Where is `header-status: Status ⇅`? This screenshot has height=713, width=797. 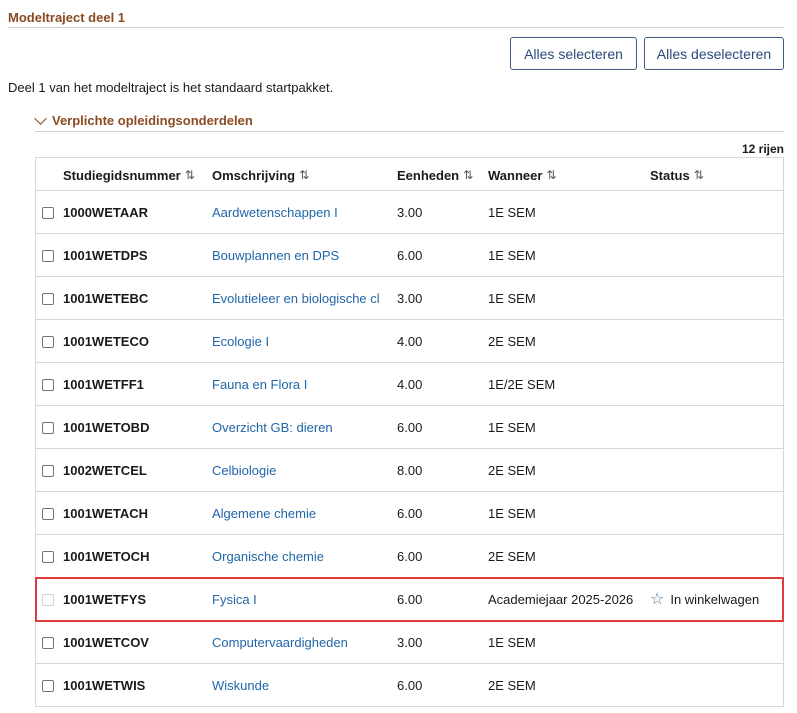 header-status: Status ⇅ is located at coordinates (677, 175).